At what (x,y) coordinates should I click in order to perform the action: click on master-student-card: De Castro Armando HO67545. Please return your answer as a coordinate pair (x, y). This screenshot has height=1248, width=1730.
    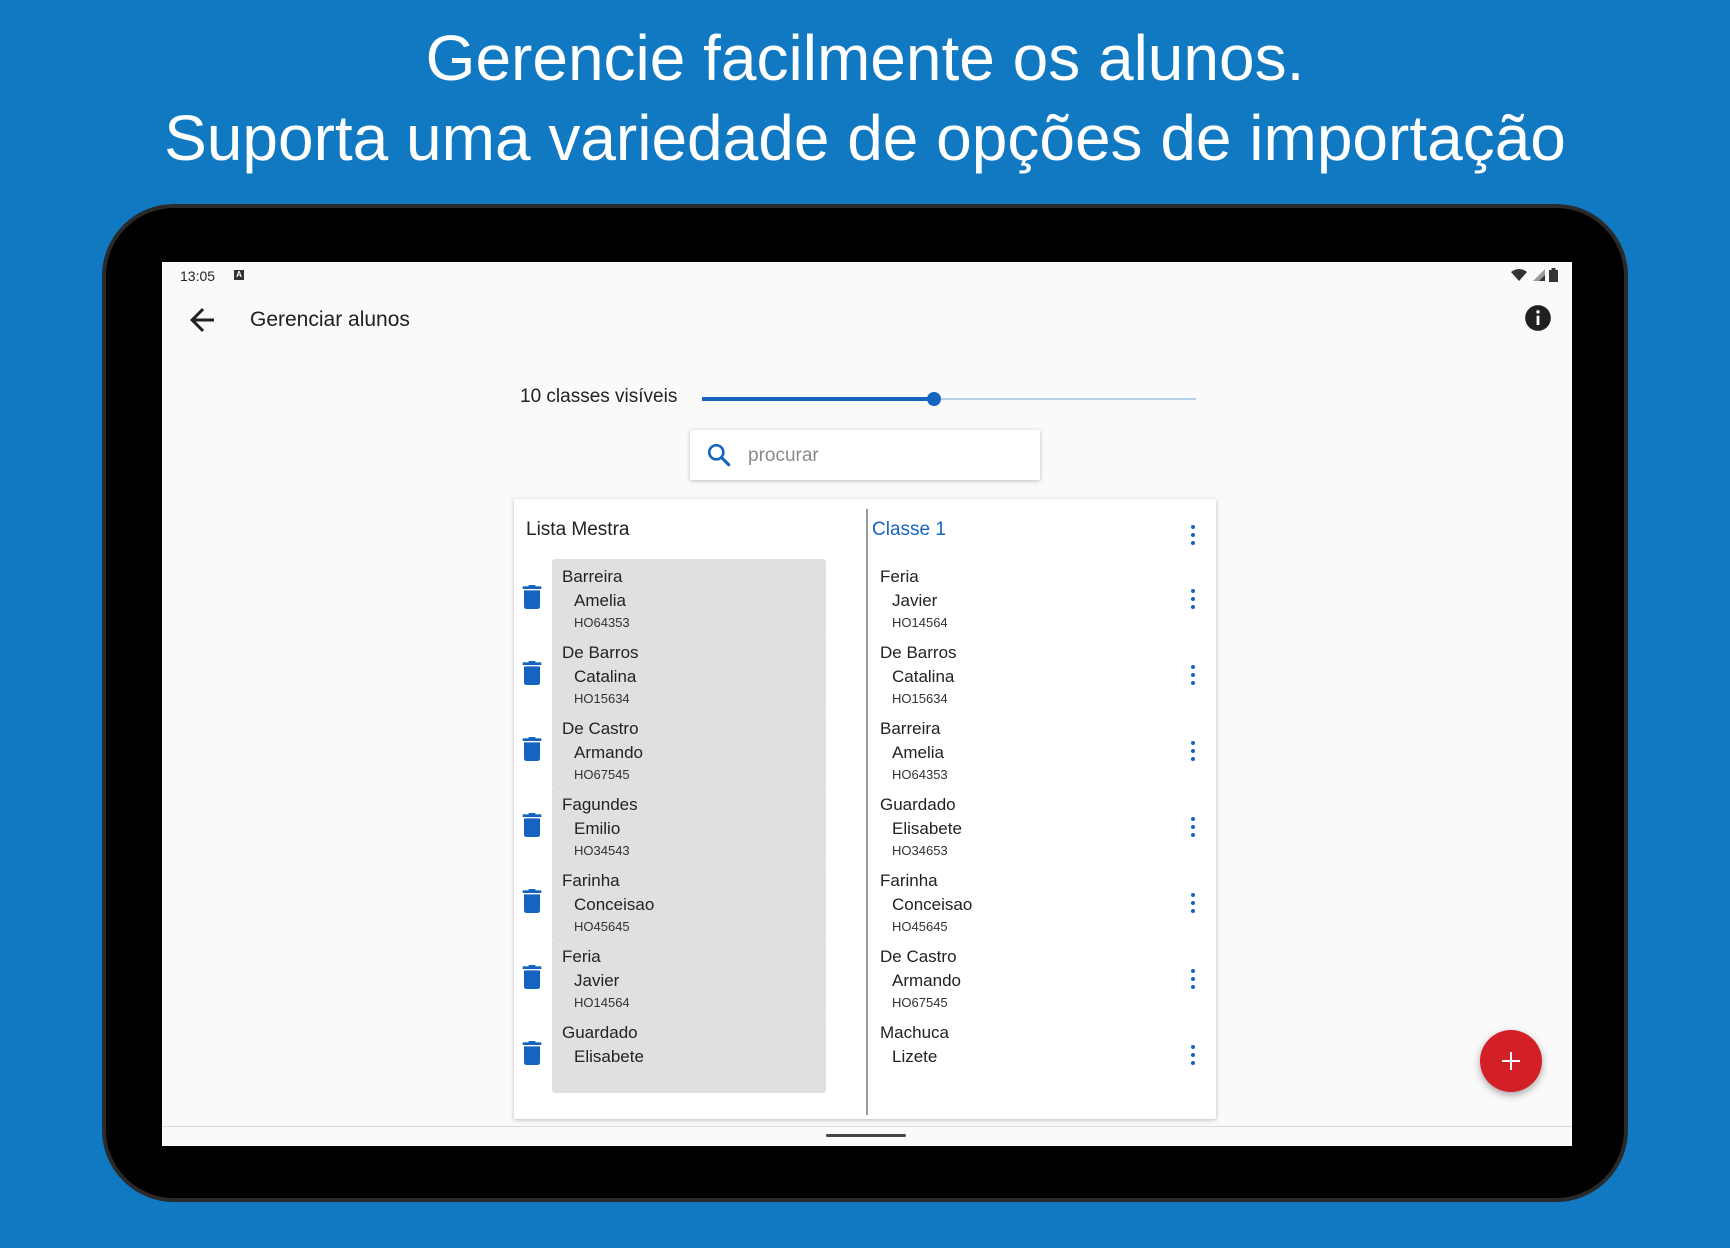
    Looking at the image, I should click on (689, 750).